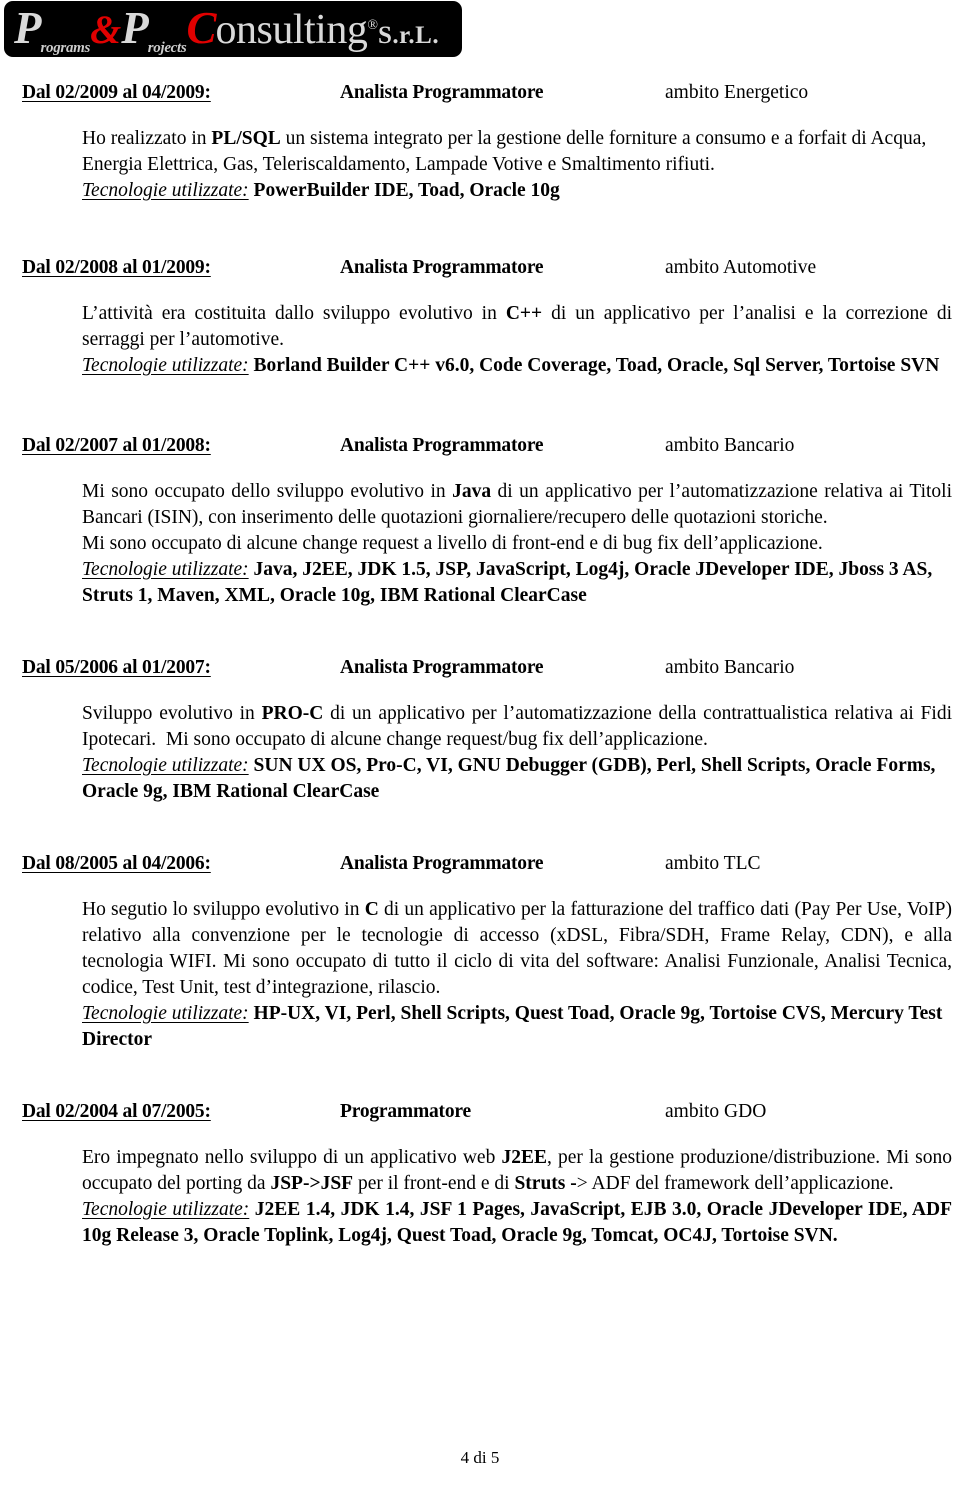 This screenshot has height=1491, width=960. Describe the element at coordinates (472, 491) in the screenshot. I see `tech-highlight: Java` at that location.